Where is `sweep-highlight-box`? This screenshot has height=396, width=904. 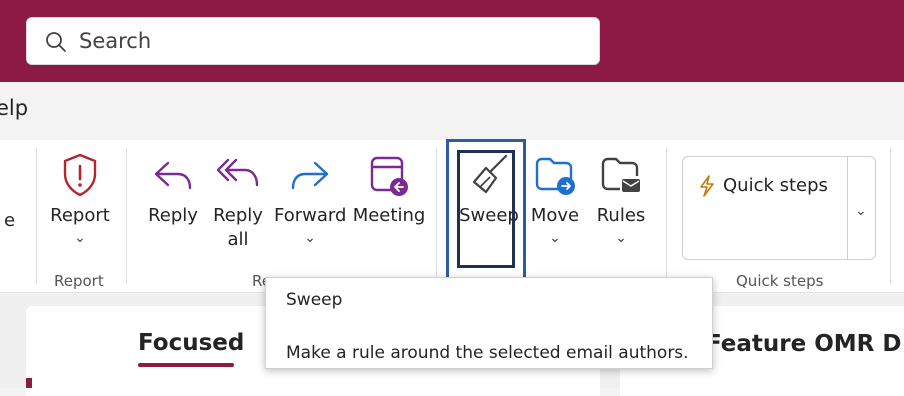 sweep-highlight-box is located at coordinates (486, 210).